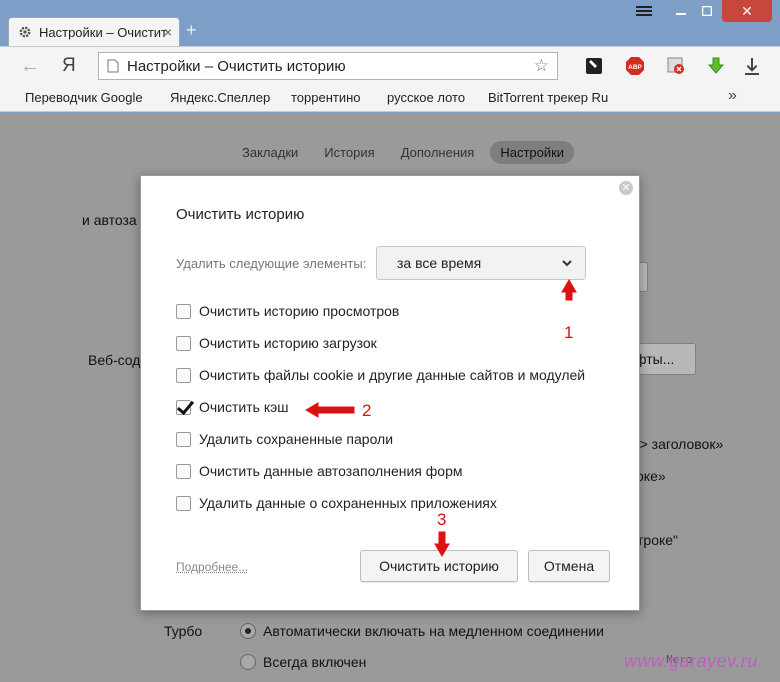 The image size is (780, 682). What do you see at coordinates (569, 332) in the screenshot?
I see `annotation-step-1: 1` at bounding box center [569, 332].